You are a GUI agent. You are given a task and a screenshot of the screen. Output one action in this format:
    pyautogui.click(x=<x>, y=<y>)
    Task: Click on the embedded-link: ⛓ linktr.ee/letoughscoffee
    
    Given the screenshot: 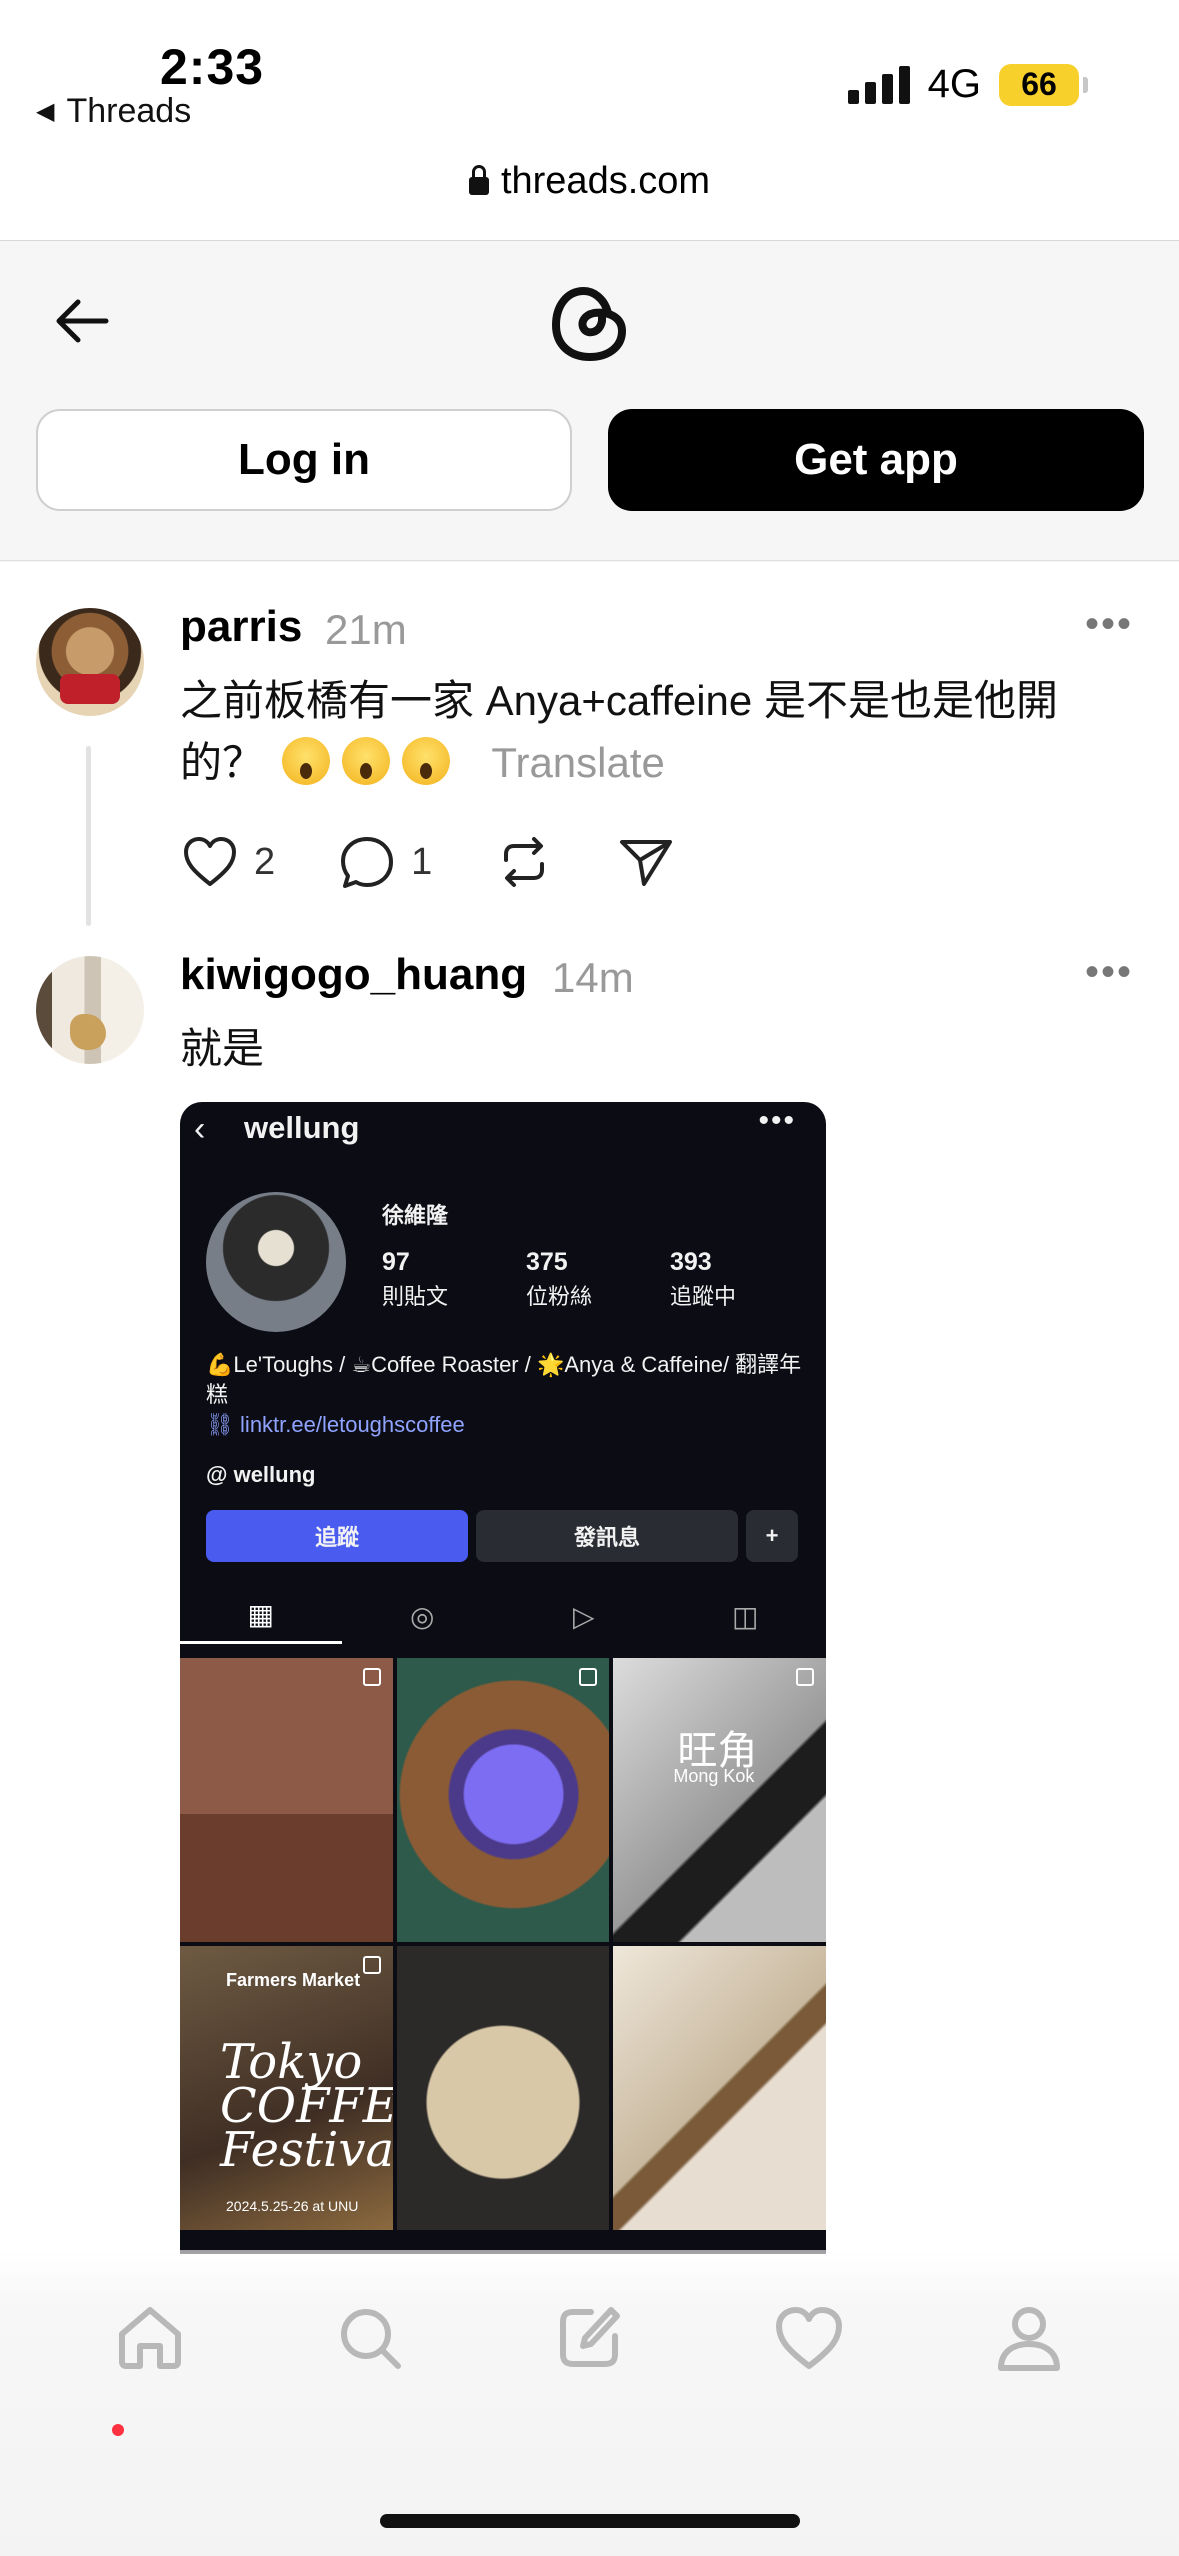 What is the action you would take?
    pyautogui.click(x=335, y=1424)
    